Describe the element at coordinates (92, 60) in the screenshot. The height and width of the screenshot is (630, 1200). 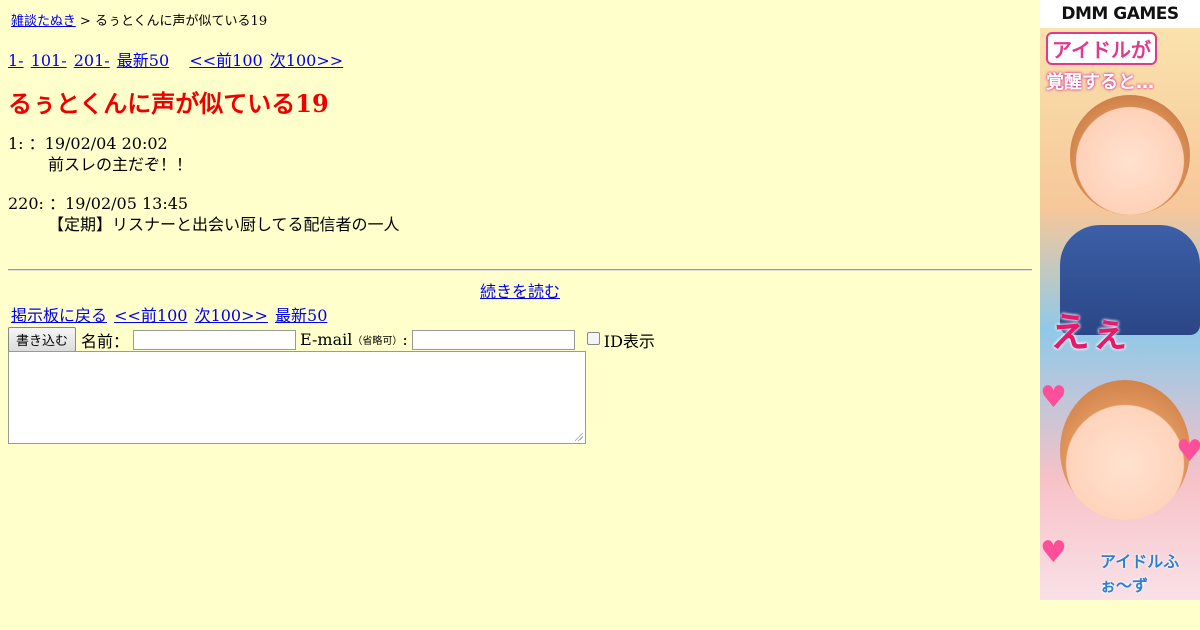
I see `range-link-201: 201-` at that location.